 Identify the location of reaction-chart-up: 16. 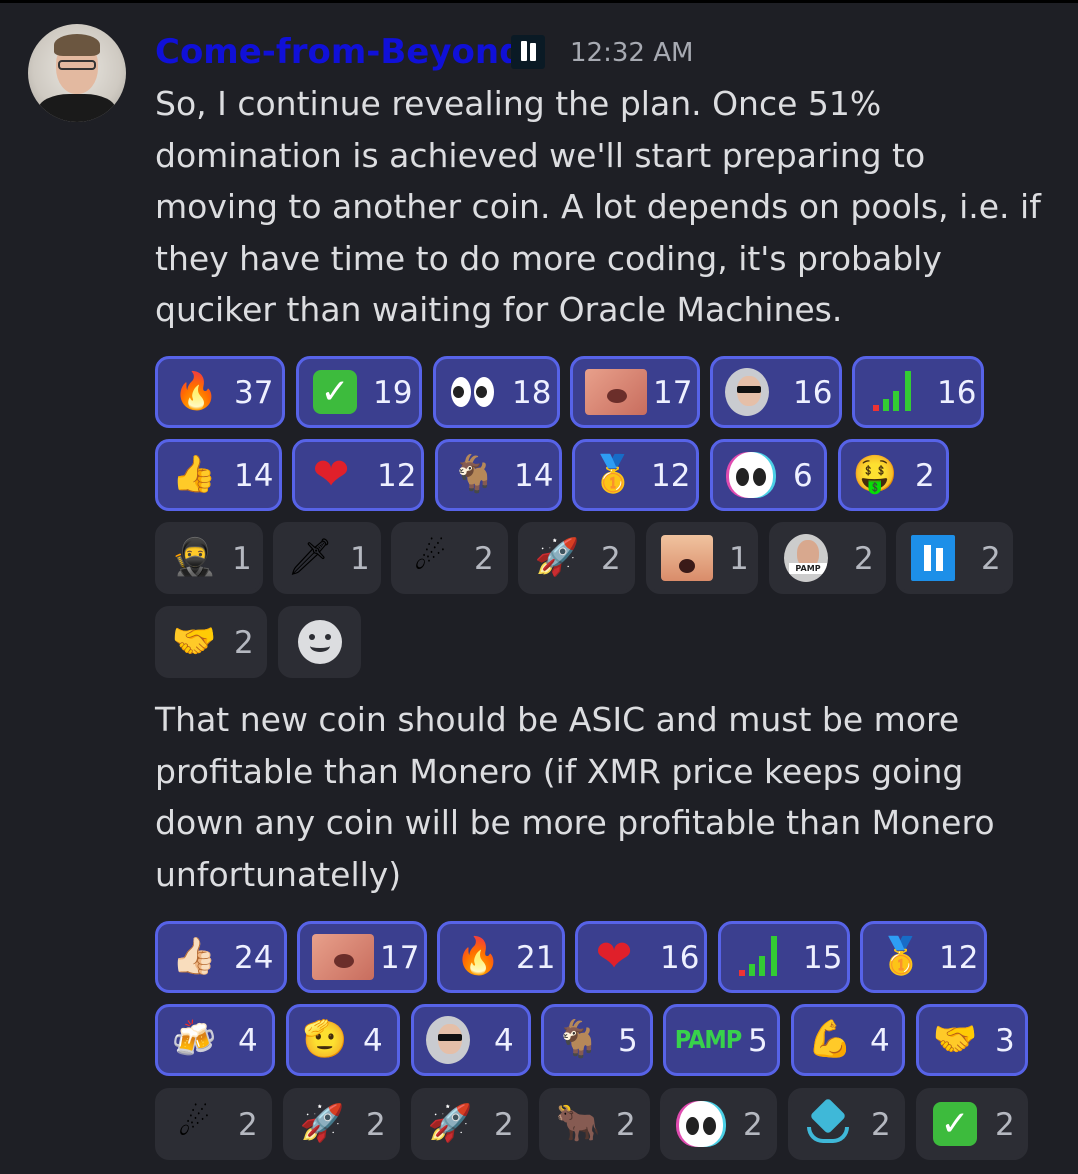
(918, 392).